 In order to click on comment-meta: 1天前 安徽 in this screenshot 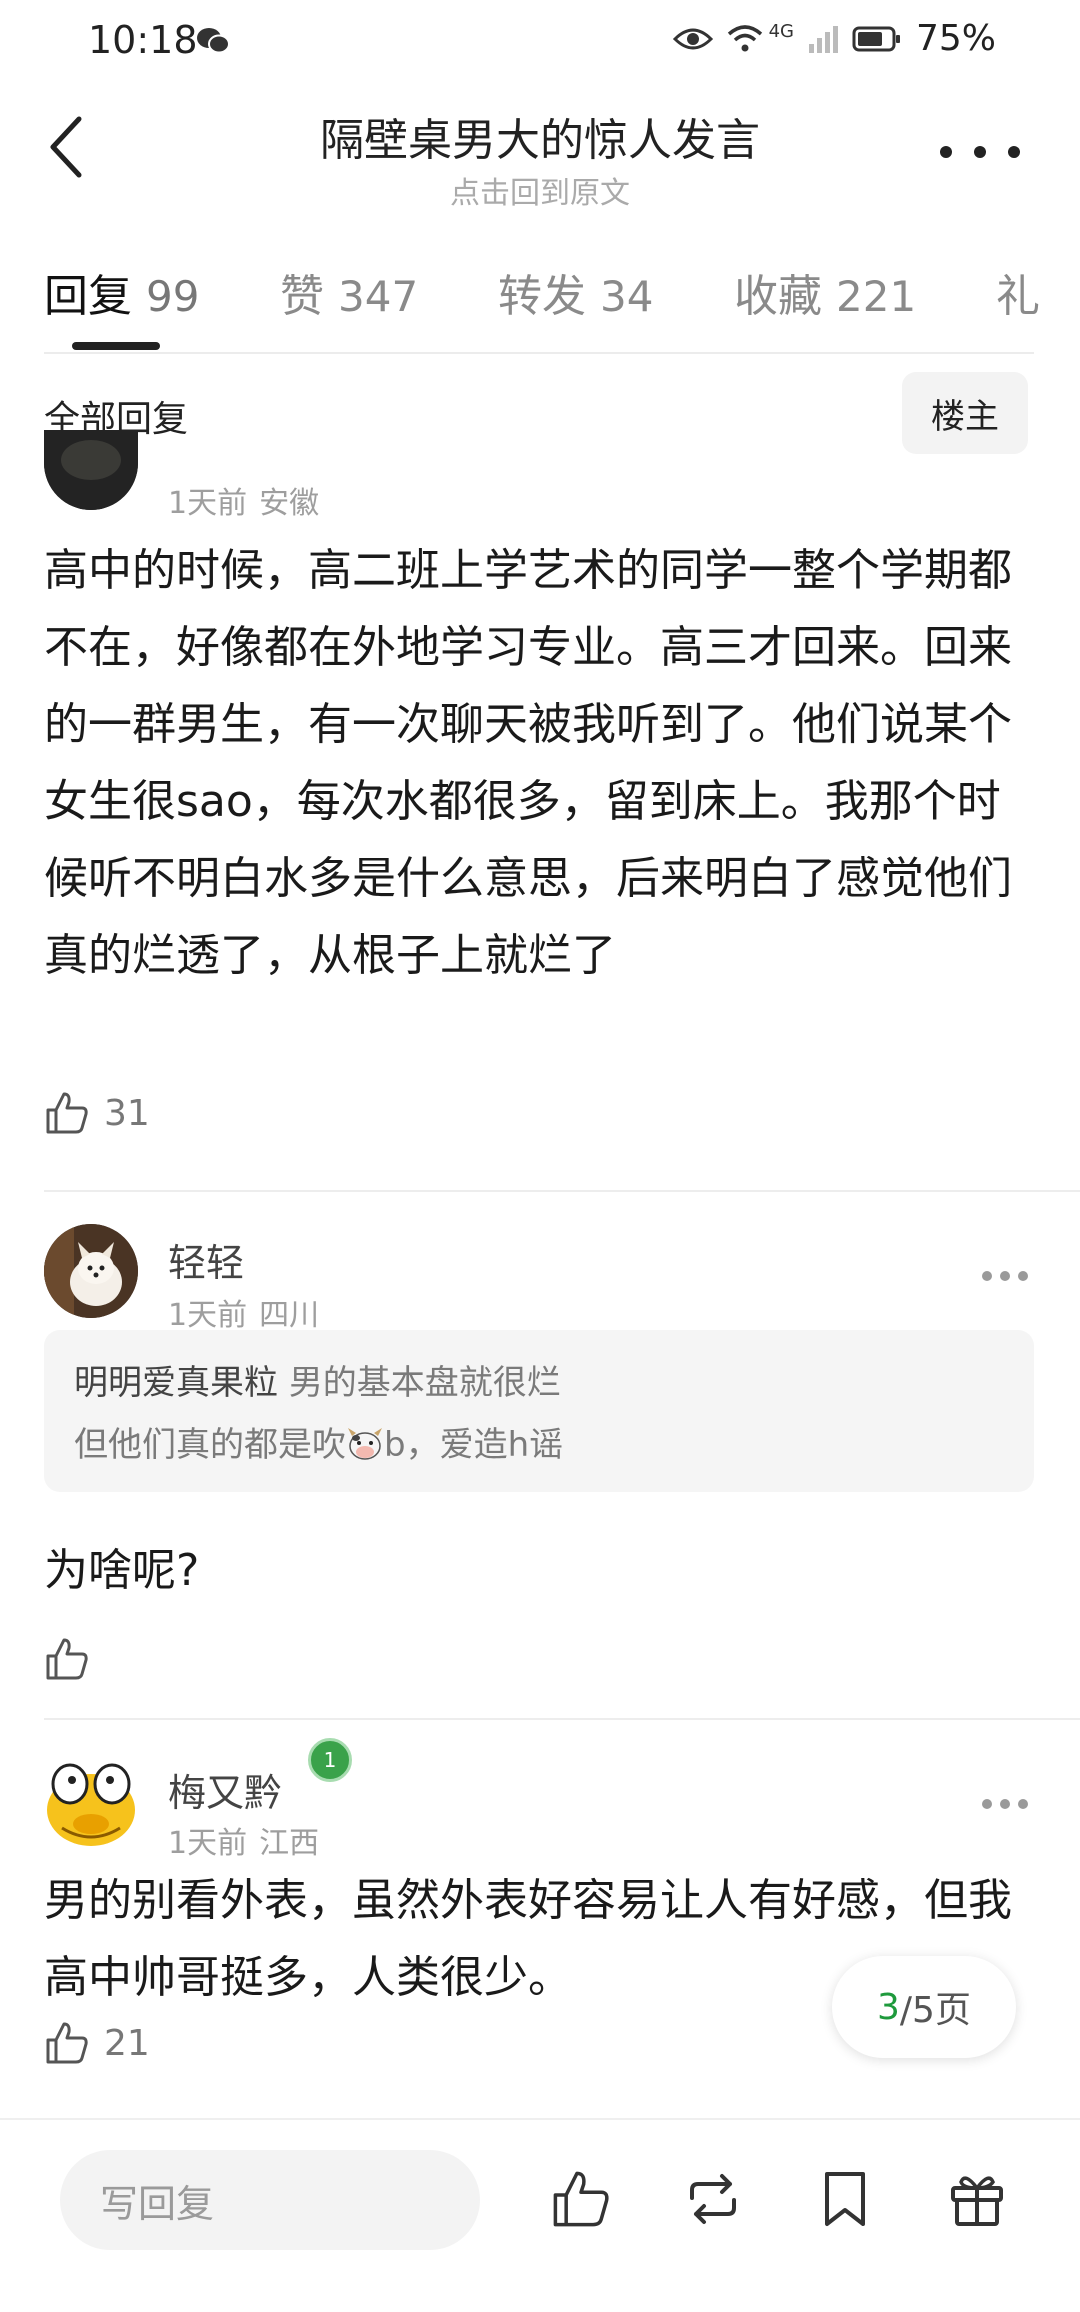, I will do `click(243, 500)`.